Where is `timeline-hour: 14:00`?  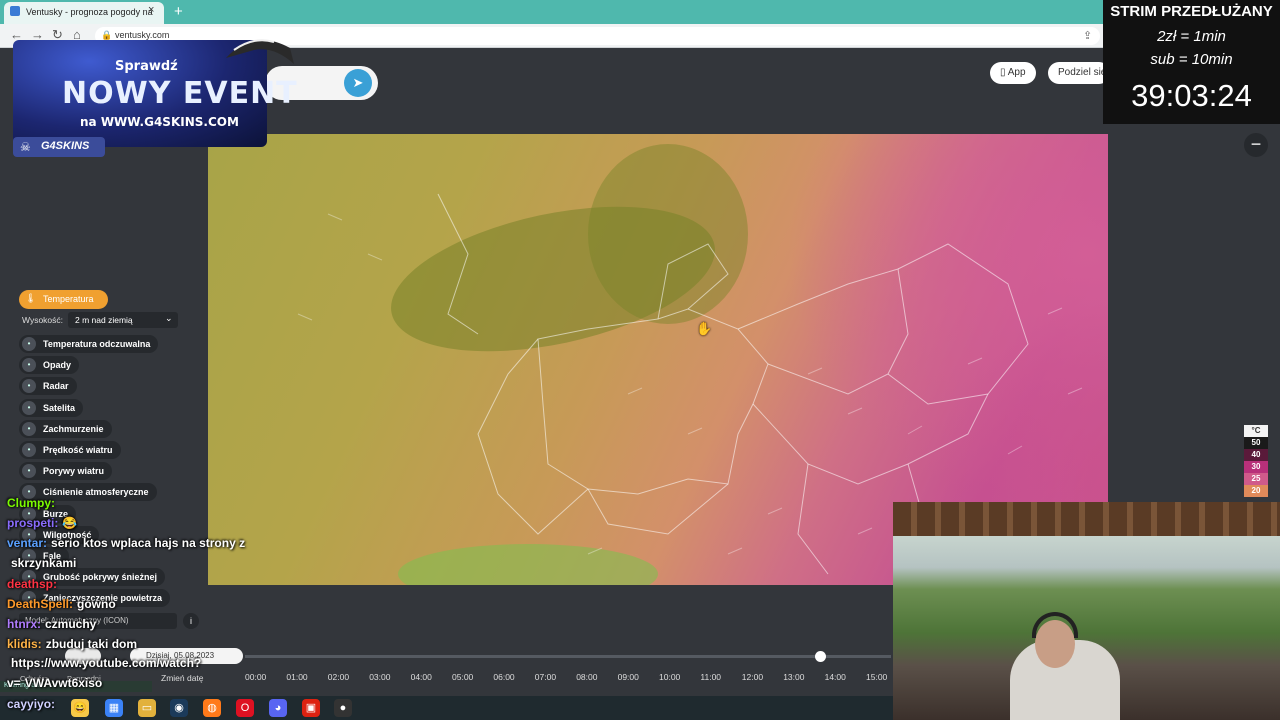 timeline-hour: 14:00 is located at coordinates (835, 677).